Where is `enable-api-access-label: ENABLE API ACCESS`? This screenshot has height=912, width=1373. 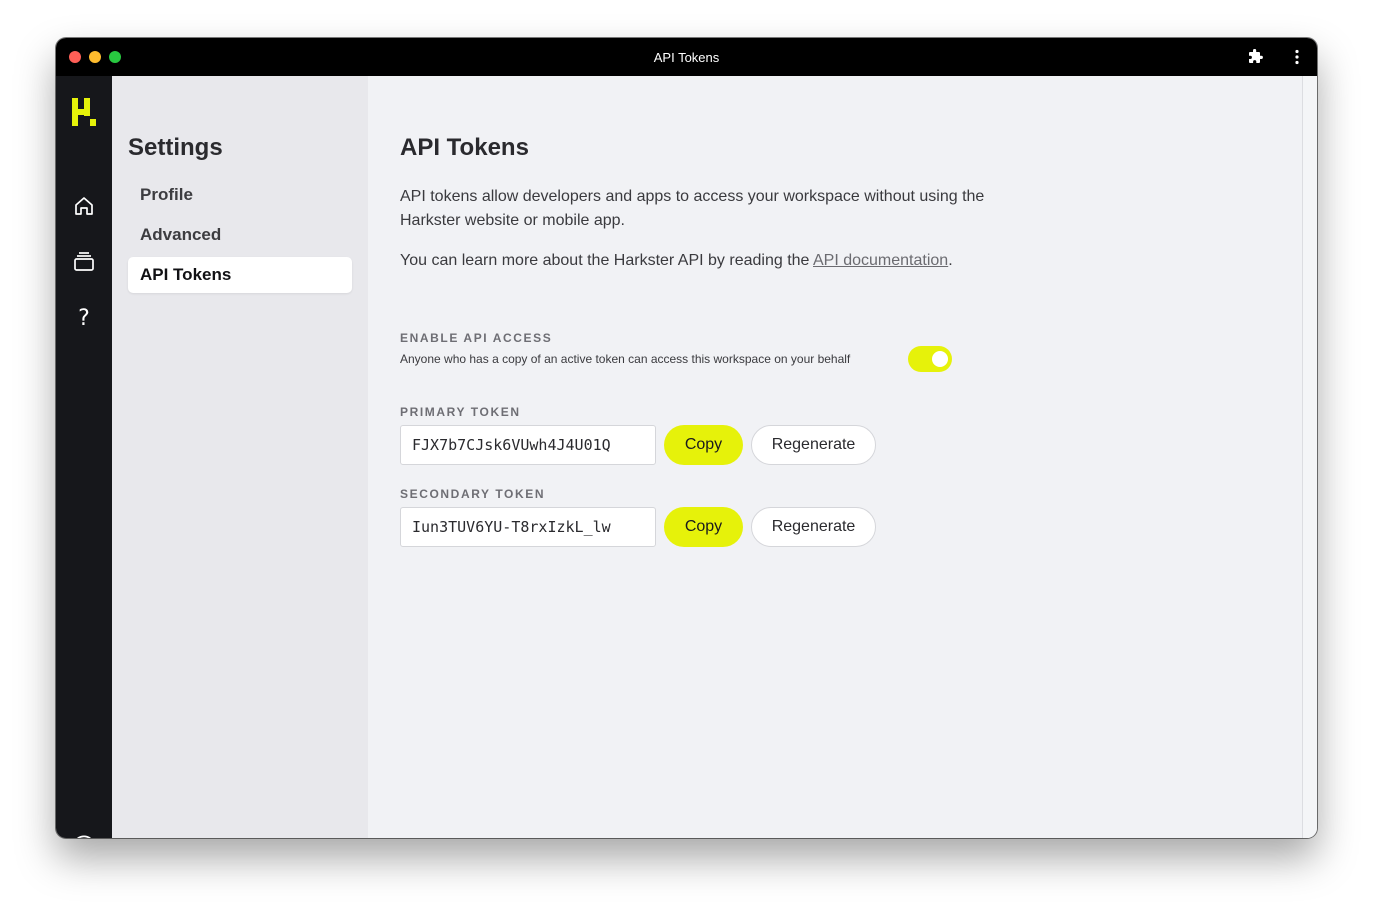 enable-api-access-label: ENABLE API ACCESS is located at coordinates (476, 338).